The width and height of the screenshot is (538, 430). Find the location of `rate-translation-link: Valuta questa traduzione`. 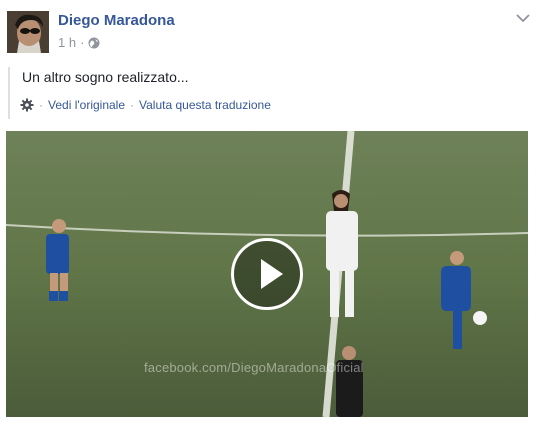

rate-translation-link: Valuta questa traduzione is located at coordinates (205, 105).